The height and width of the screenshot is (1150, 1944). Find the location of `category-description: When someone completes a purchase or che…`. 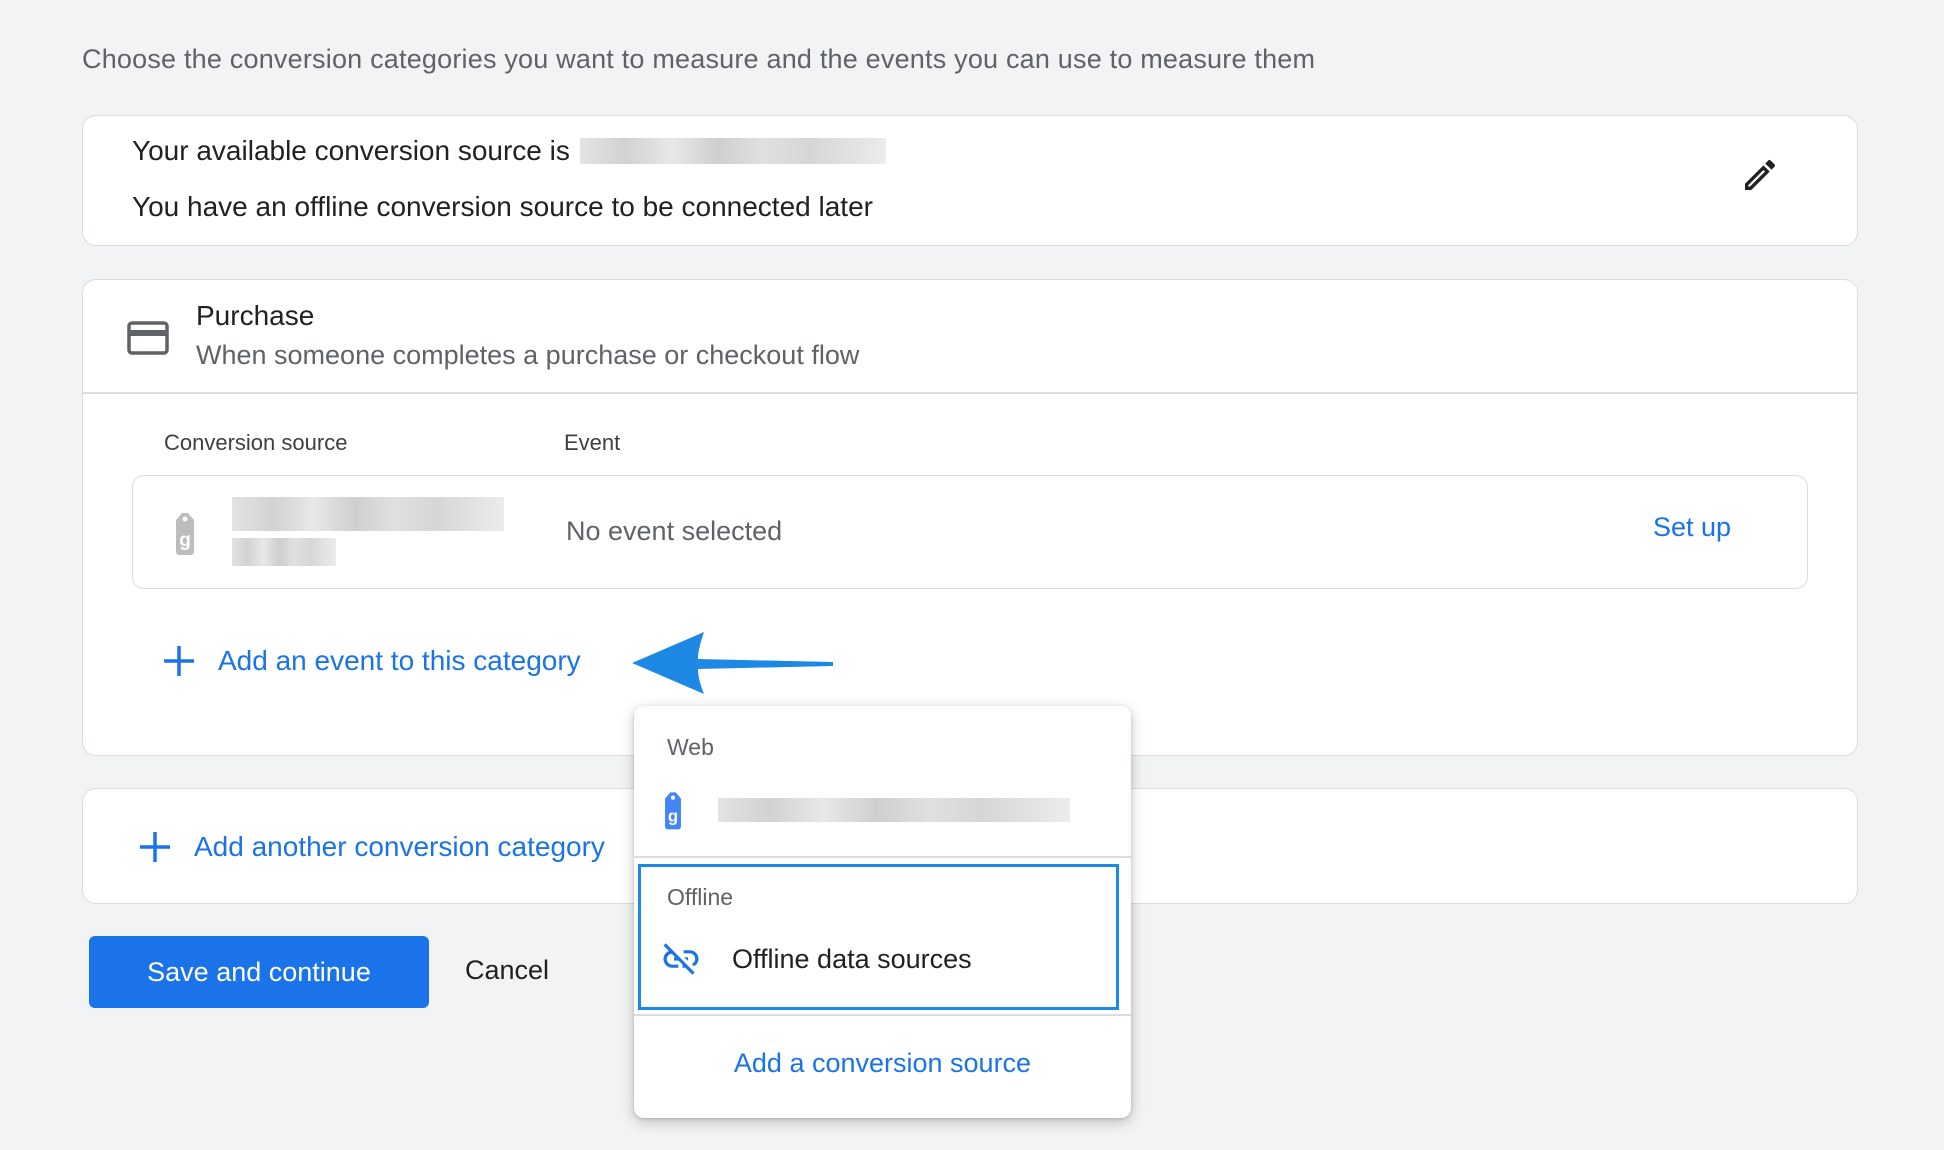

category-description: When someone completes a purchase or che… is located at coordinates (528, 355).